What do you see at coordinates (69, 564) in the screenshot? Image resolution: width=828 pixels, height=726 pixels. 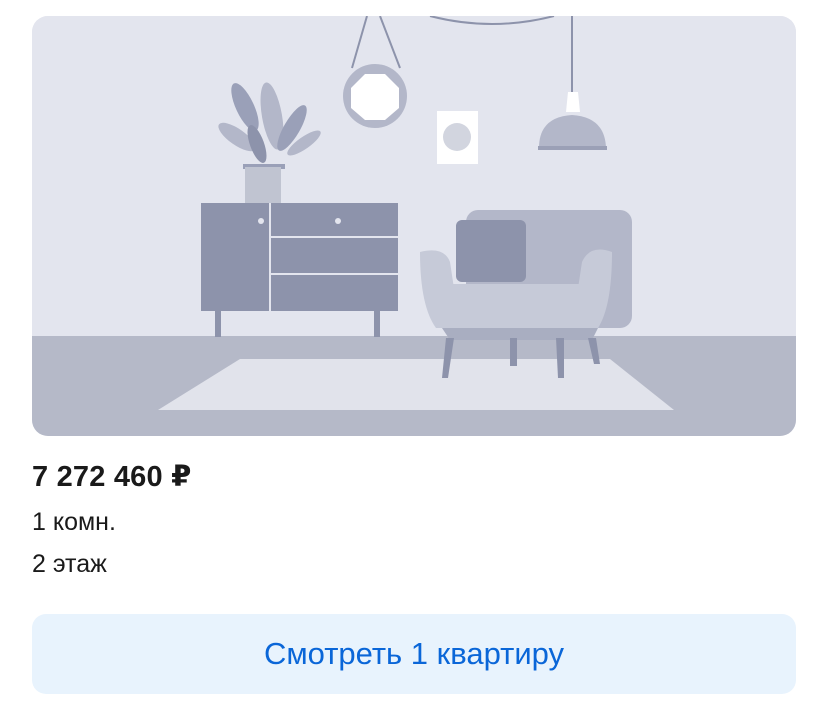 I see `floor-number: 2 этаж` at bounding box center [69, 564].